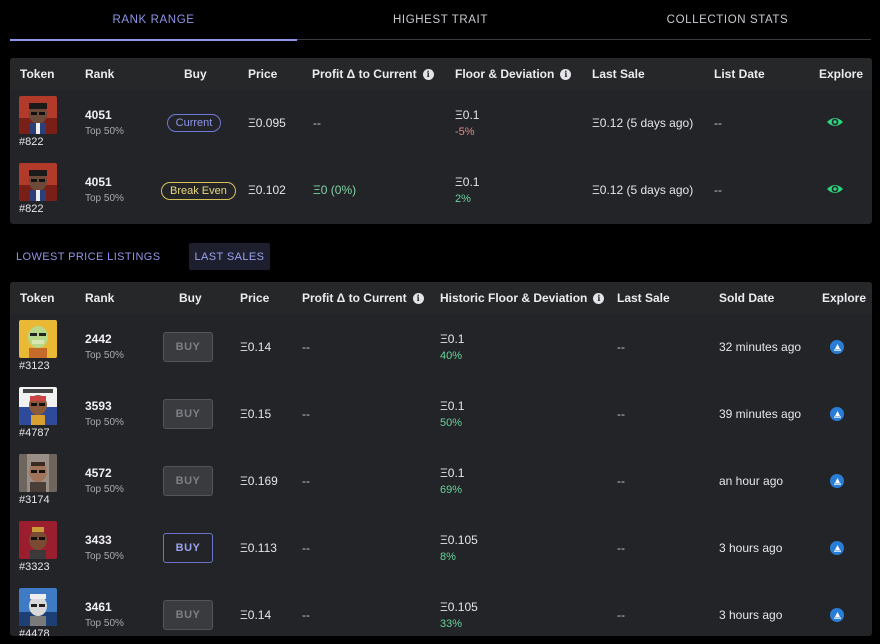 This screenshot has height=644, width=880. I want to click on rank-number: 3461, so click(98, 607).